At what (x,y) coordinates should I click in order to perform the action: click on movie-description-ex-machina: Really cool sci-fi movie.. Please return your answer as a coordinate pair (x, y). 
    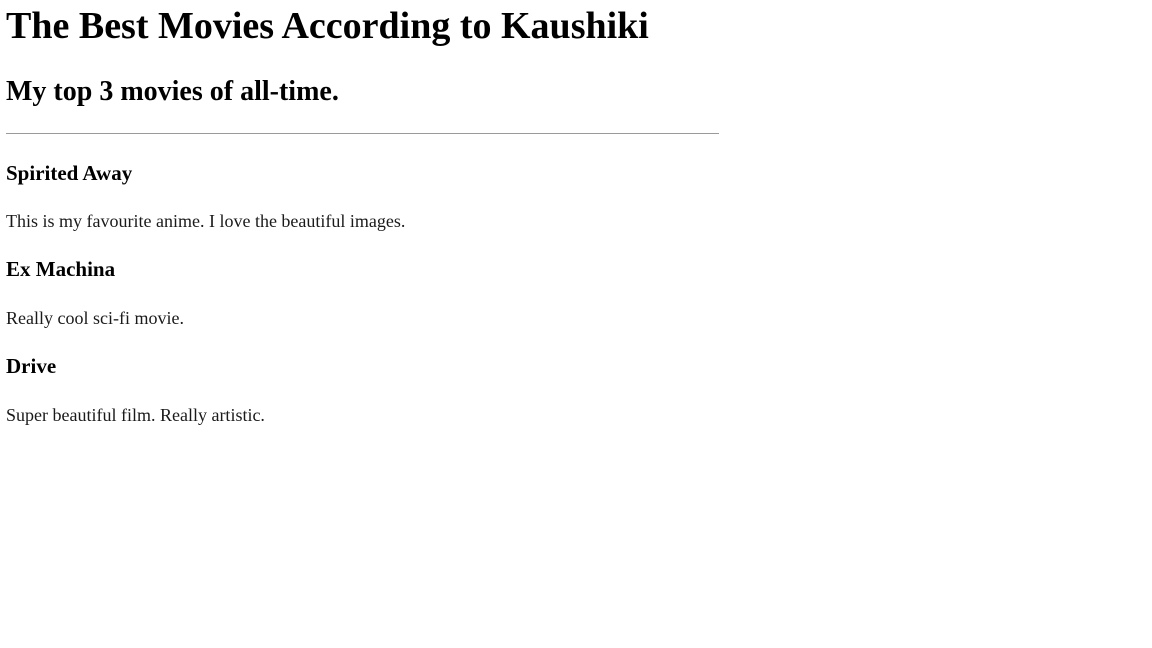
    Looking at the image, I should click on (95, 318).